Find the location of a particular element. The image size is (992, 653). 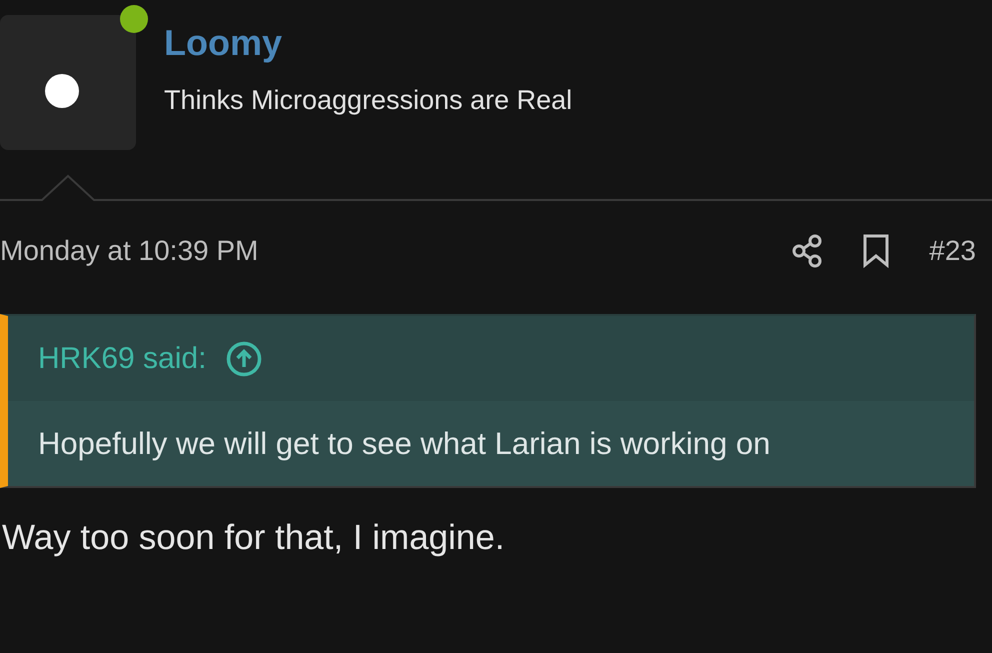

avatar is located at coordinates (68, 82).